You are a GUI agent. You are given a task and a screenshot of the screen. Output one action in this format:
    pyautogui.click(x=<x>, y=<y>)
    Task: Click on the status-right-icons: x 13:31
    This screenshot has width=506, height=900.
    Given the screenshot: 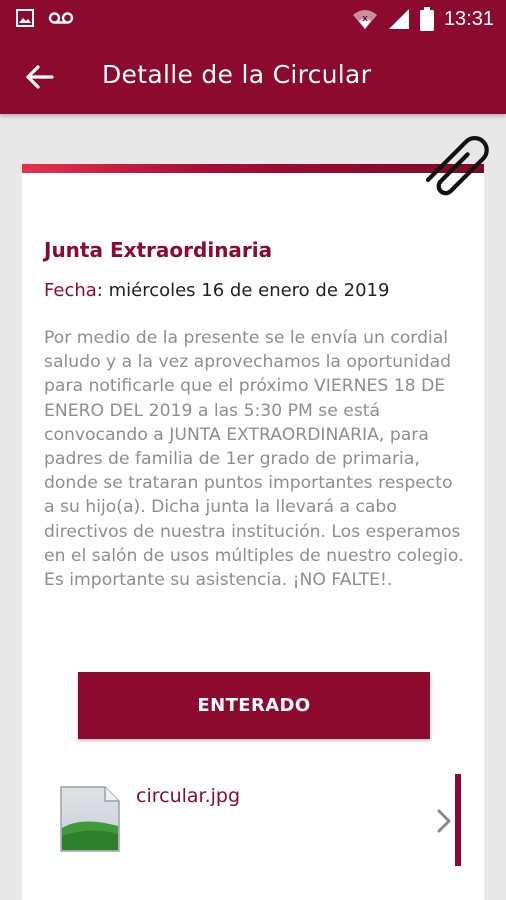 What is the action you would take?
    pyautogui.click(x=423, y=19)
    